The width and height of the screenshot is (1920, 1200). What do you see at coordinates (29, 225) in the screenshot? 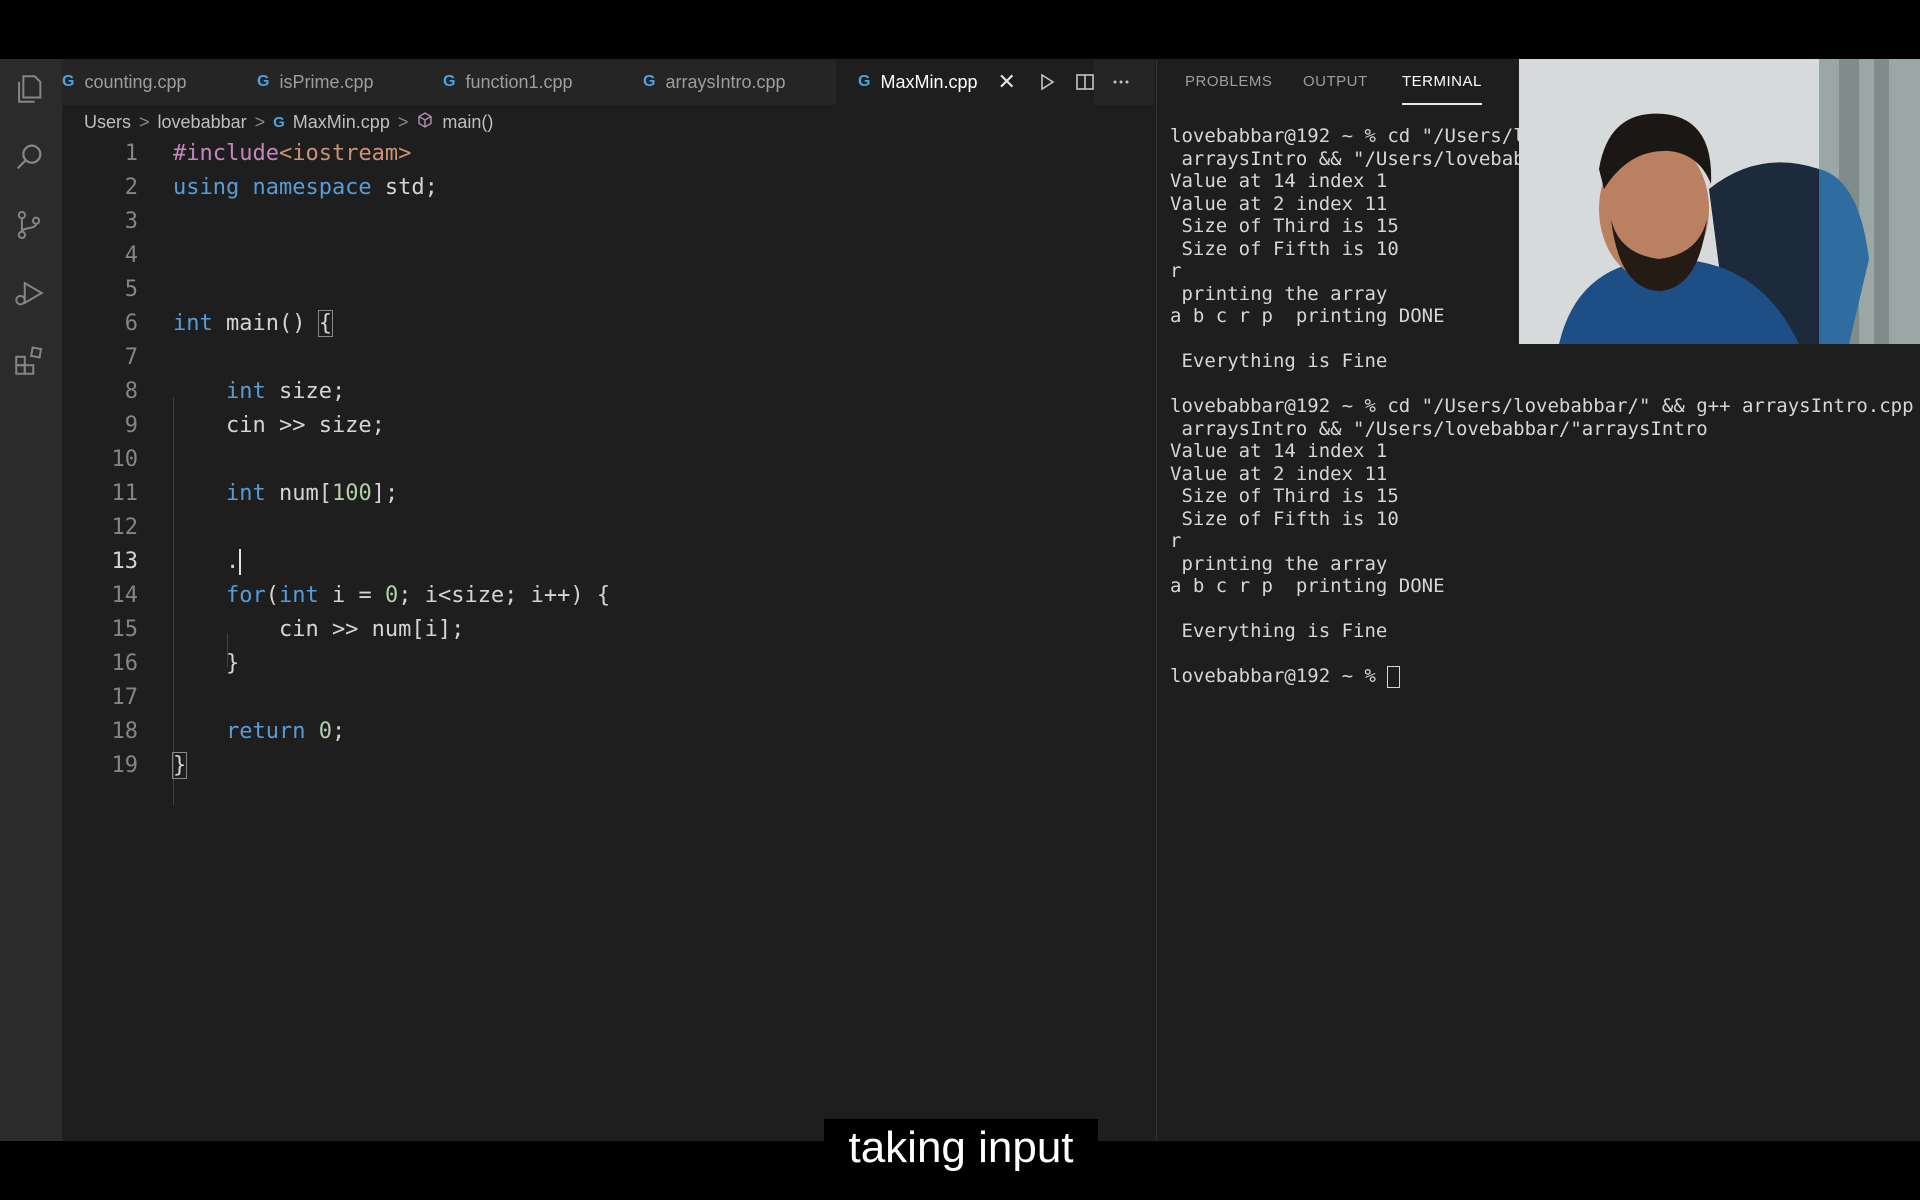
I see `source-control-icon` at bounding box center [29, 225].